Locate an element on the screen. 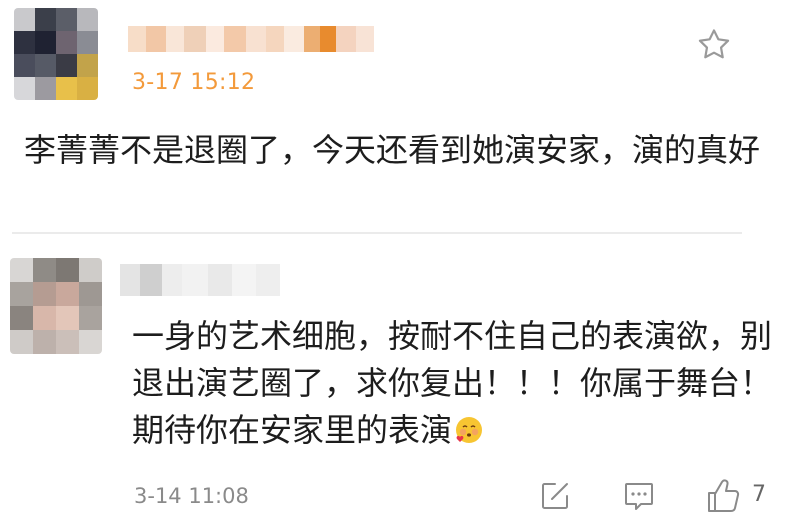 The image size is (787, 528). thumbs-up-icon is located at coordinates (723, 495).